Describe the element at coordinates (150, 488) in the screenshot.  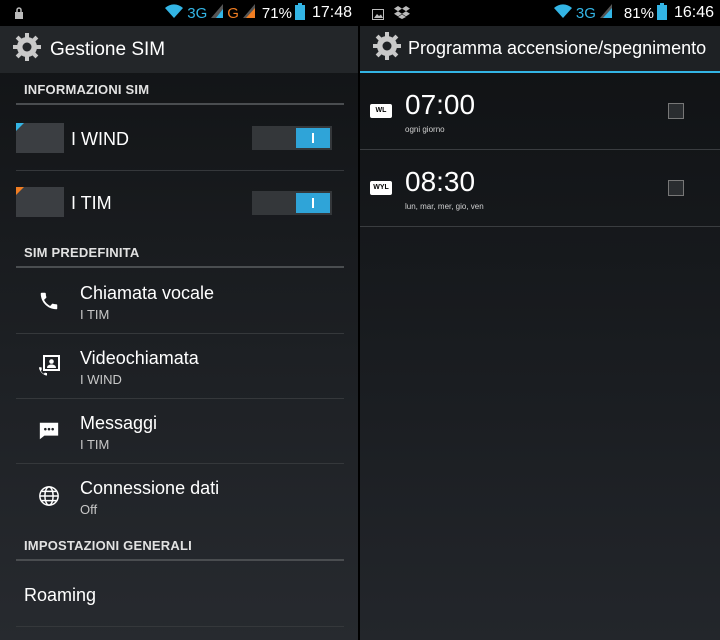
I see `pref-title: Connessione dati` at that location.